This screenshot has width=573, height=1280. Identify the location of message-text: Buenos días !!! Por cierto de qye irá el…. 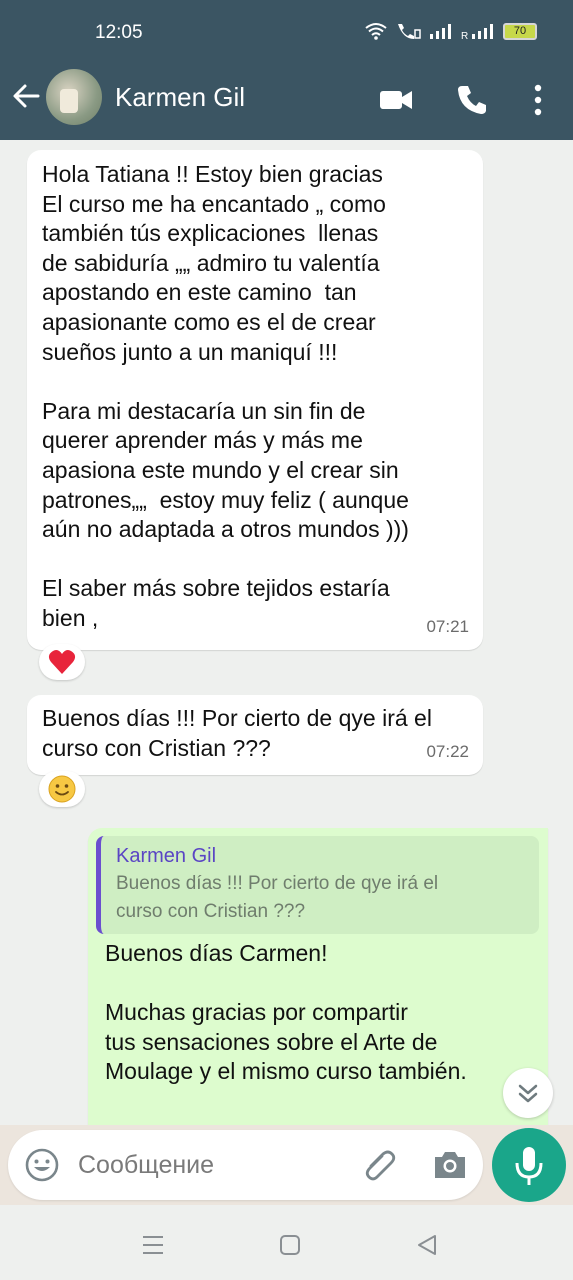
(237, 733).